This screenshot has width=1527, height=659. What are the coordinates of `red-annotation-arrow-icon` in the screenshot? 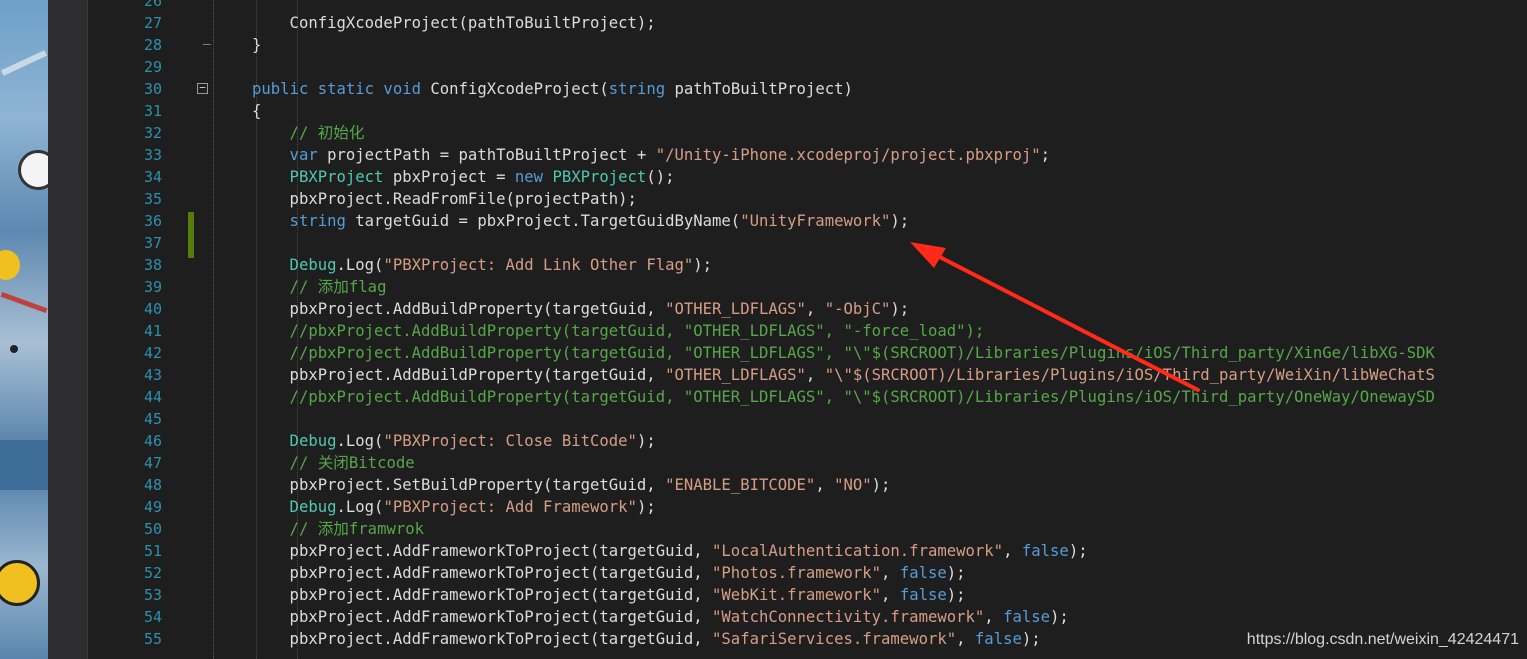 It's located at (1055, 317).